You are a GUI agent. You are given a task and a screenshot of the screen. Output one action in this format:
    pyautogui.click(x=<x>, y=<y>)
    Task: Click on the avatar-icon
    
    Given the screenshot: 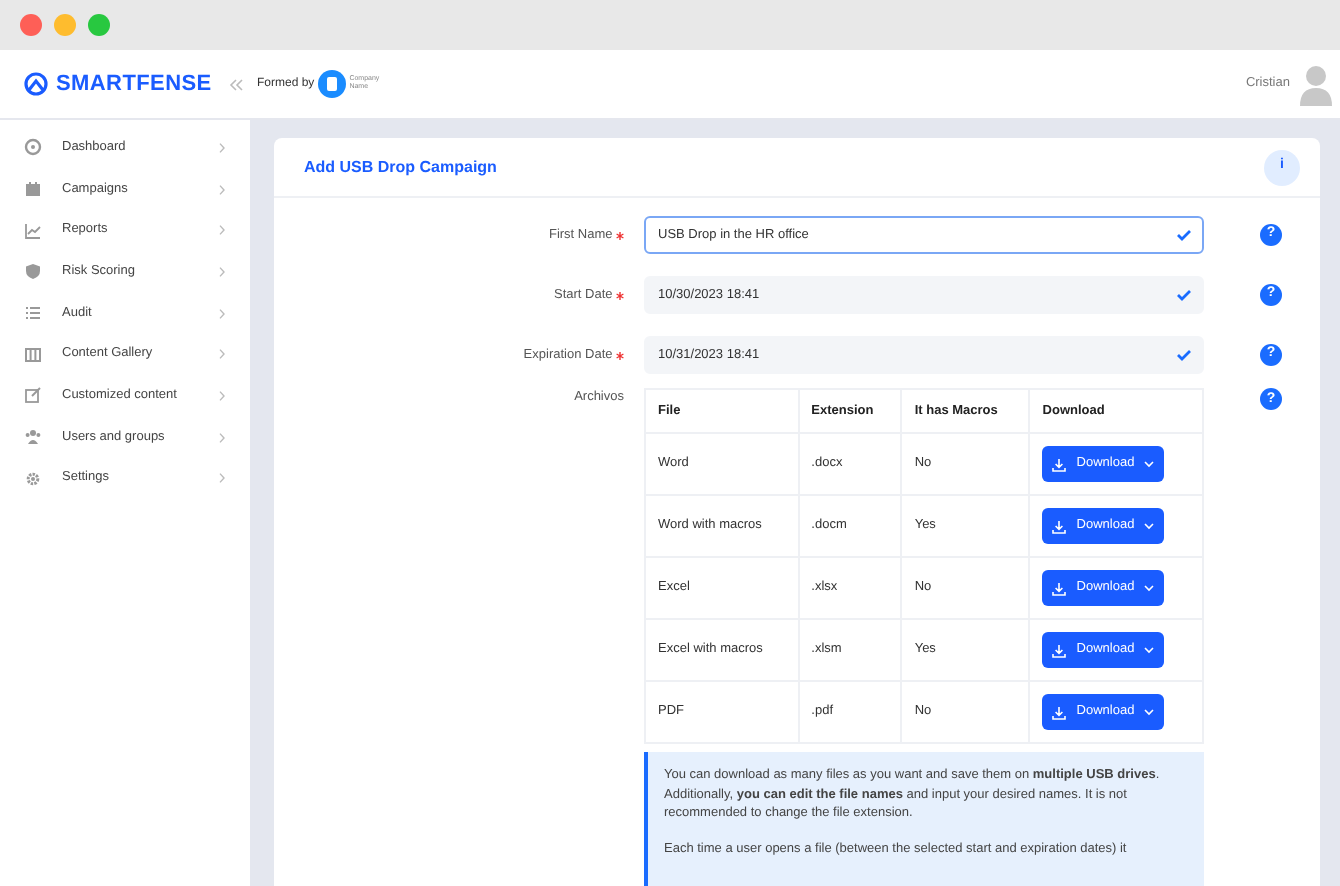 What is the action you would take?
    pyautogui.click(x=1315, y=84)
    